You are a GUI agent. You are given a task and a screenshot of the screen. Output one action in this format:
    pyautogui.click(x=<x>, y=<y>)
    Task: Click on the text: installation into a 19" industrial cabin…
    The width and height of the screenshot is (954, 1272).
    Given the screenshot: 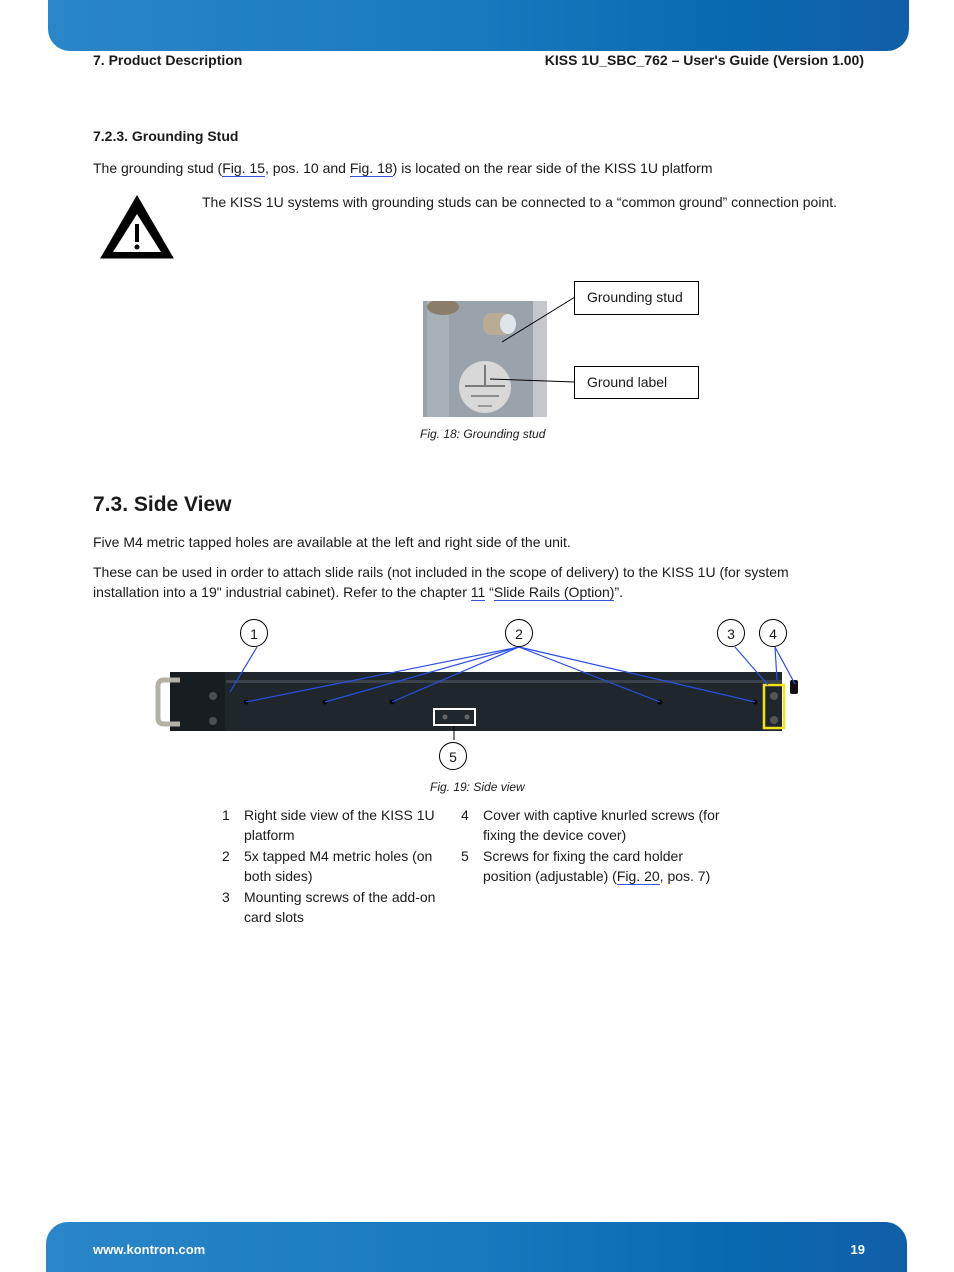 What is the action you would take?
    pyautogui.click(x=282, y=592)
    